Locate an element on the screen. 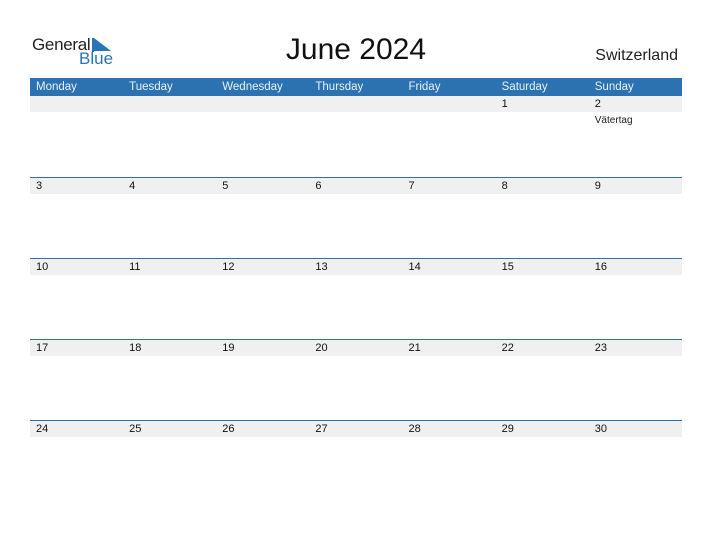 The image size is (712, 550). day-cell: 3 is located at coordinates (39, 186).